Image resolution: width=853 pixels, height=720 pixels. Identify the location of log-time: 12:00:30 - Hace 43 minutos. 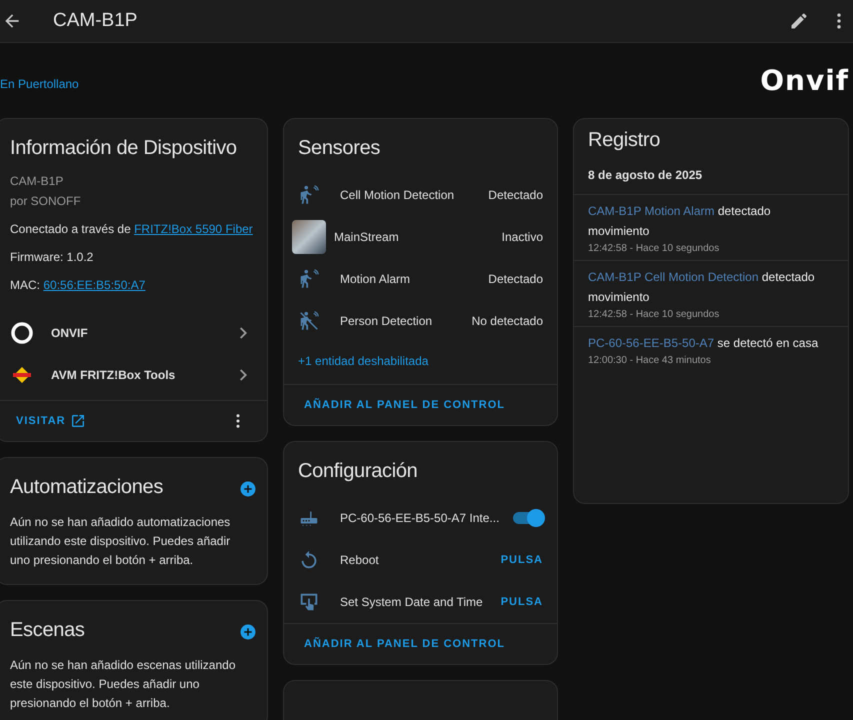
(650, 360).